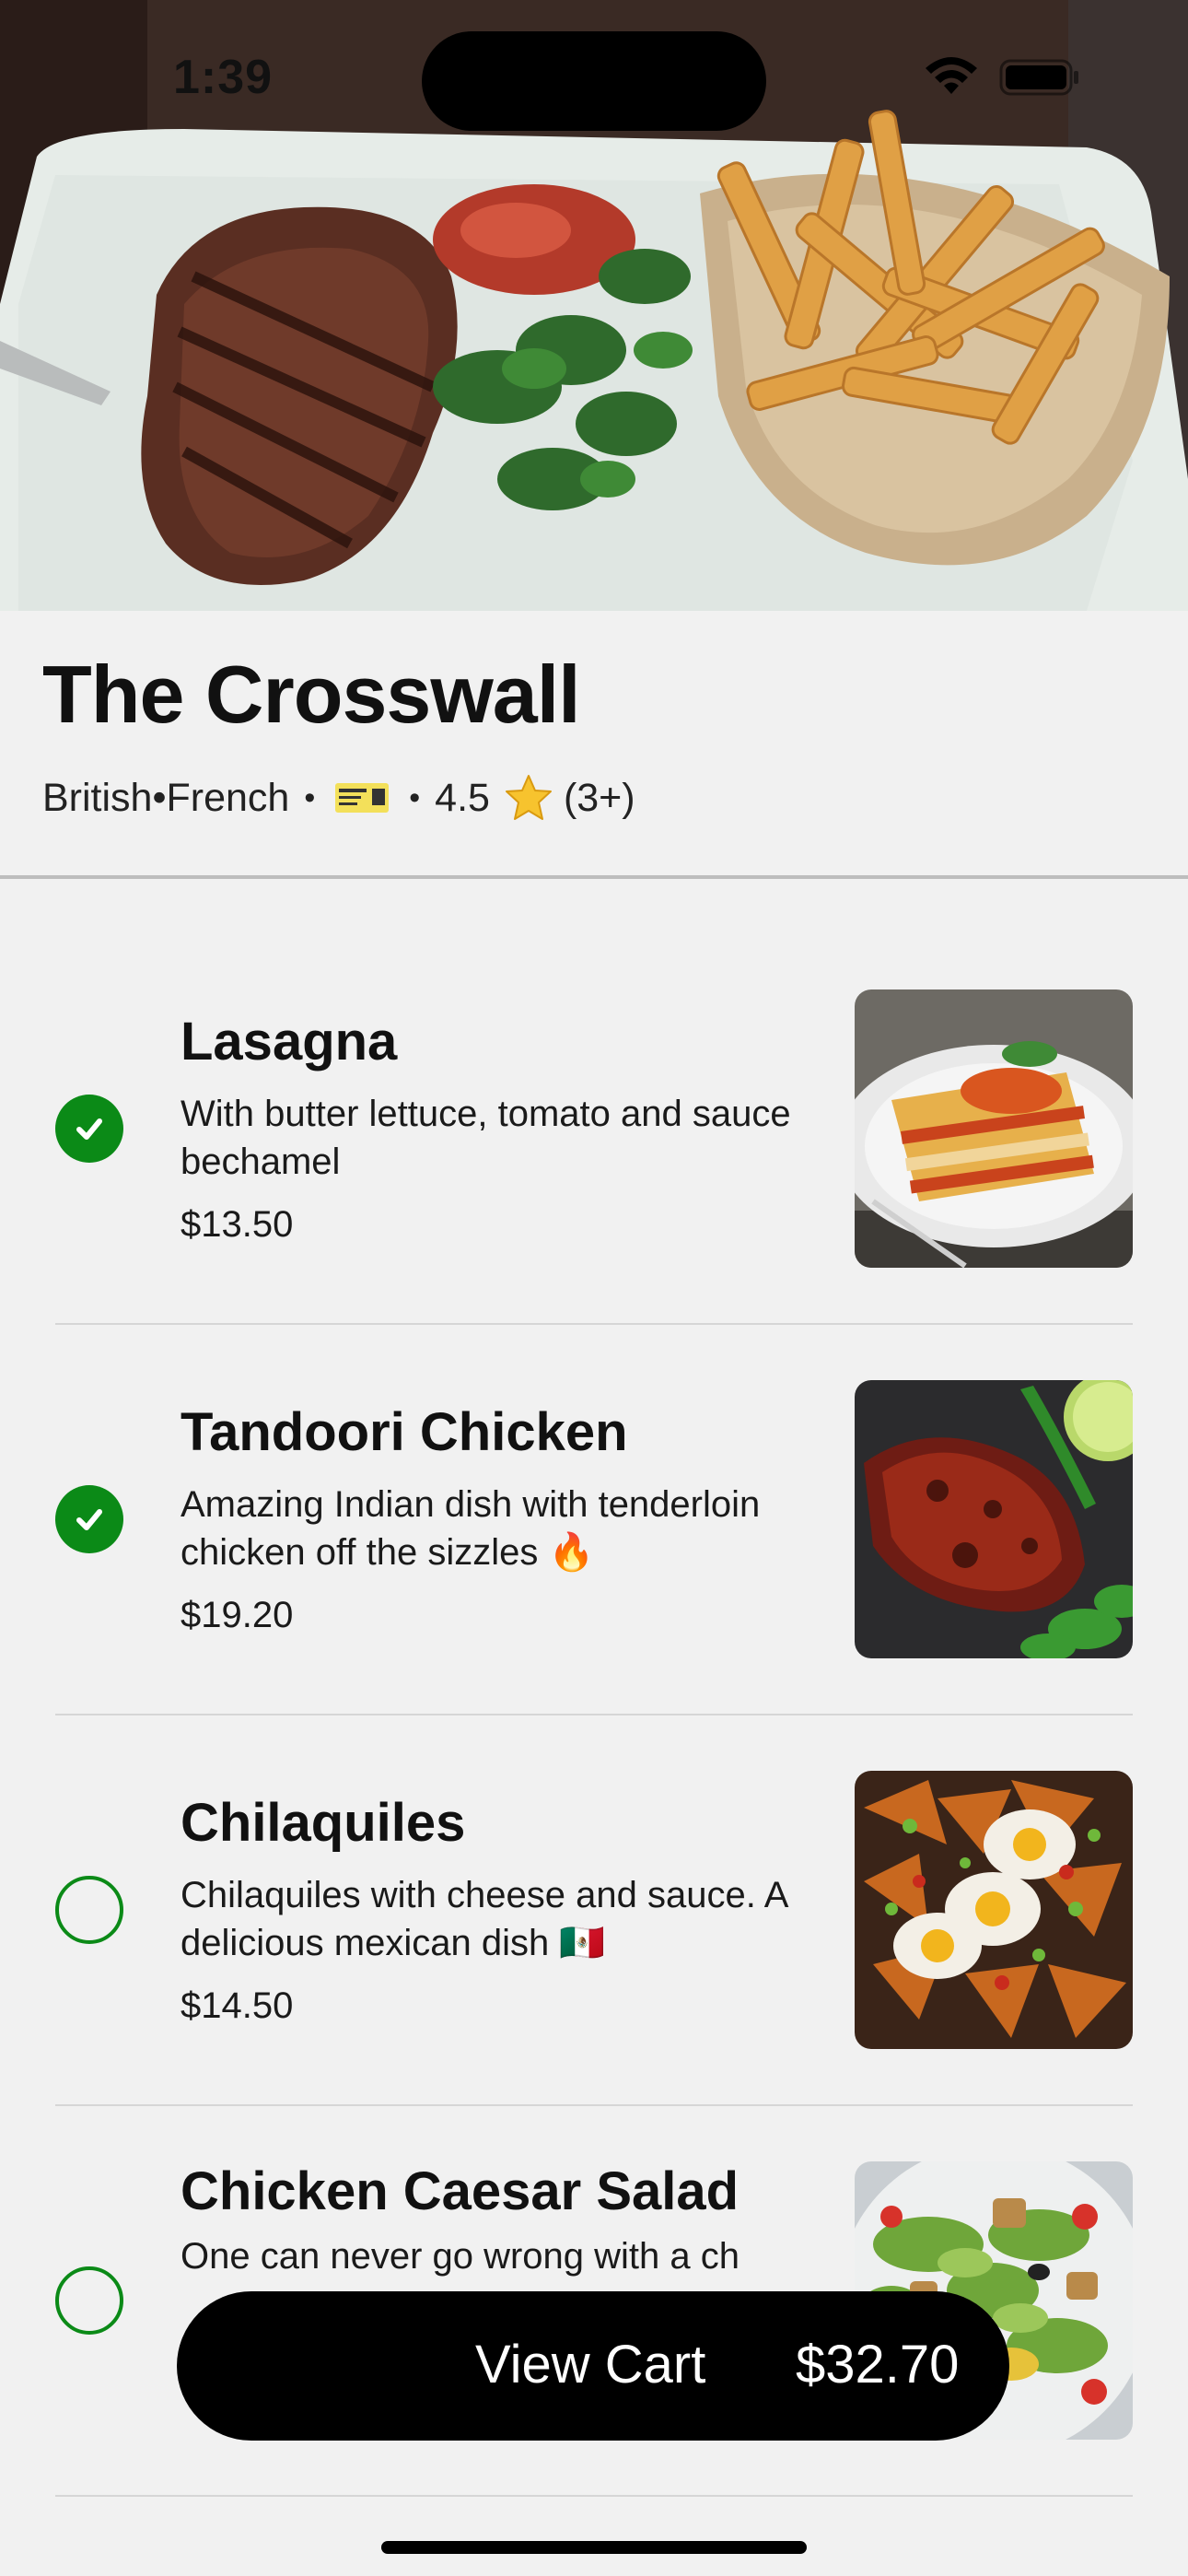 This screenshot has height=2576, width=1188. What do you see at coordinates (289, 1041) in the screenshot?
I see `item-title: Lasagna` at bounding box center [289, 1041].